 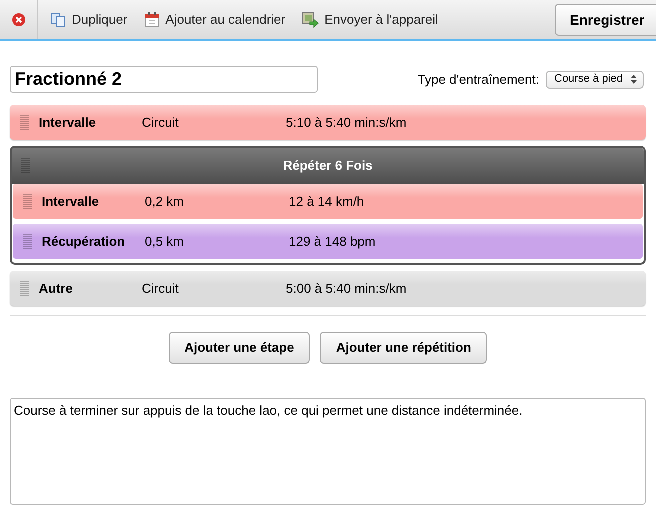 I want to click on copy-icon, so click(x=58, y=20).